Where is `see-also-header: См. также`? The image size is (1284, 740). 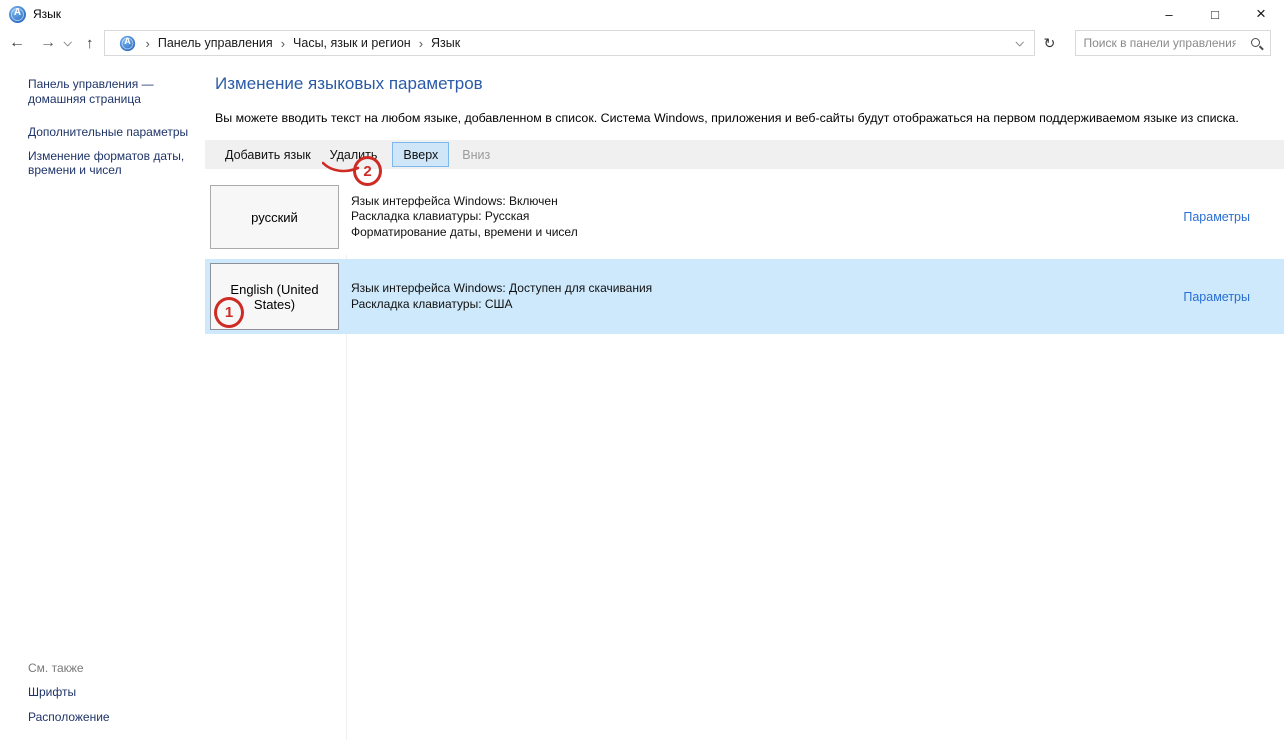
see-also-header: См. также is located at coordinates (56, 668).